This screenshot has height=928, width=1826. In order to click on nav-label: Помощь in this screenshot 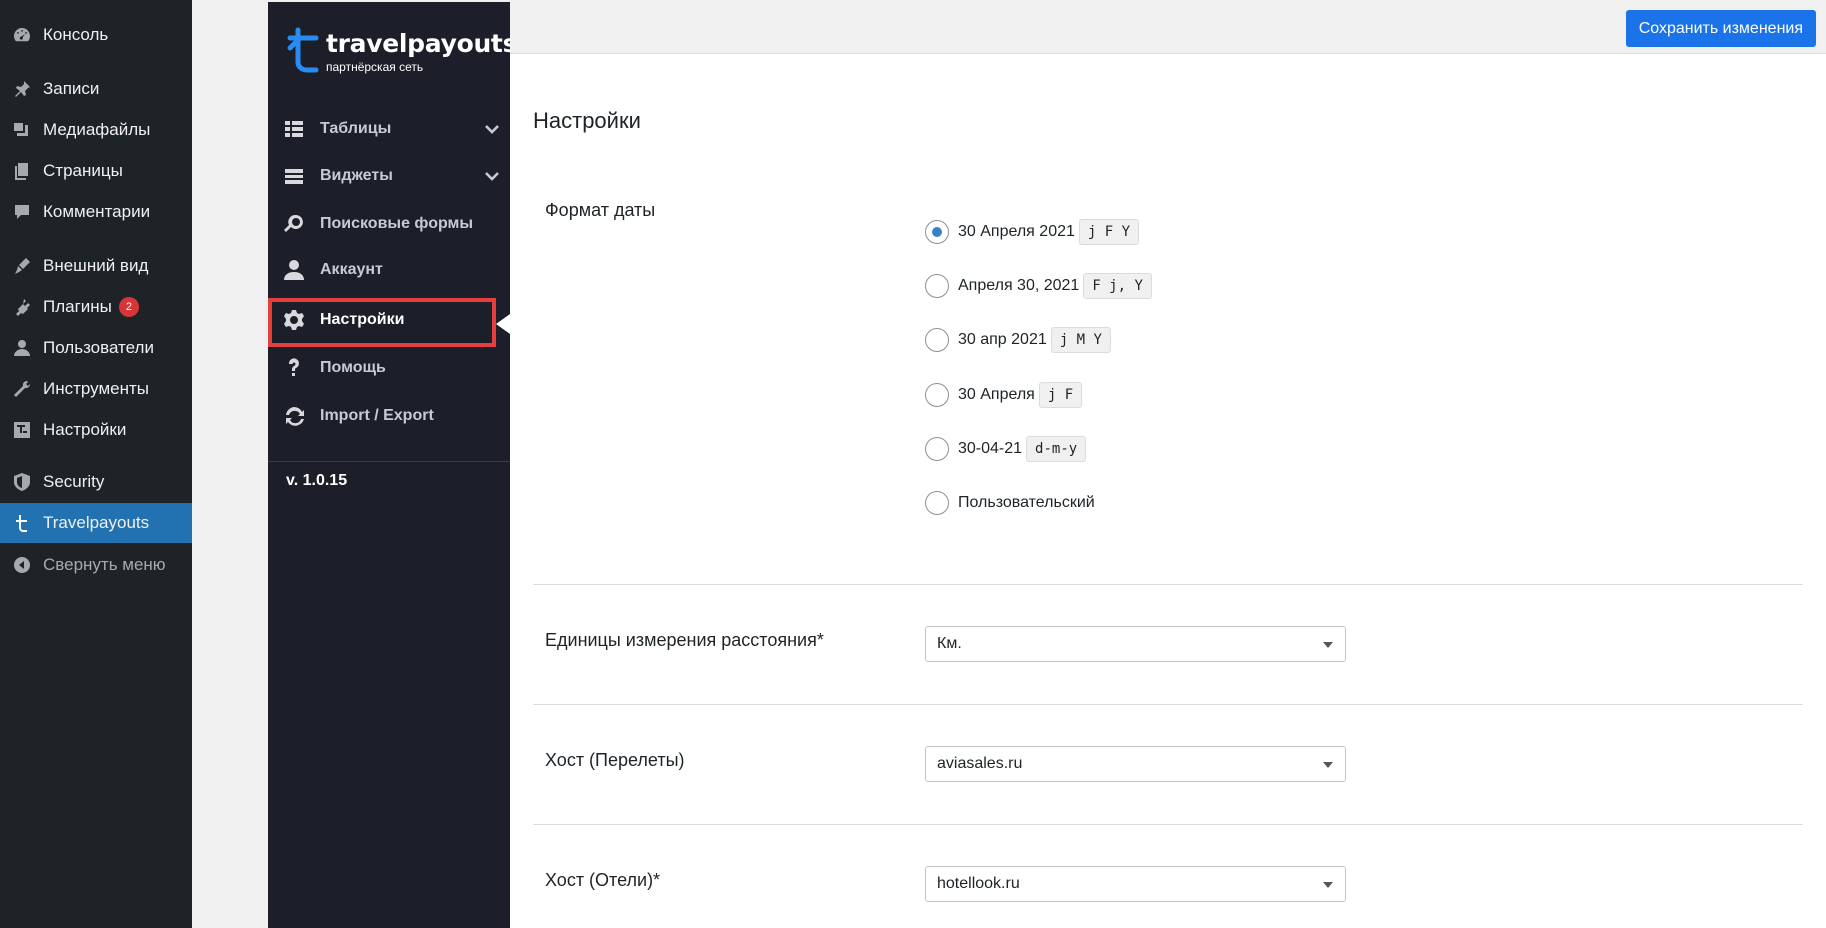, I will do `click(353, 367)`.